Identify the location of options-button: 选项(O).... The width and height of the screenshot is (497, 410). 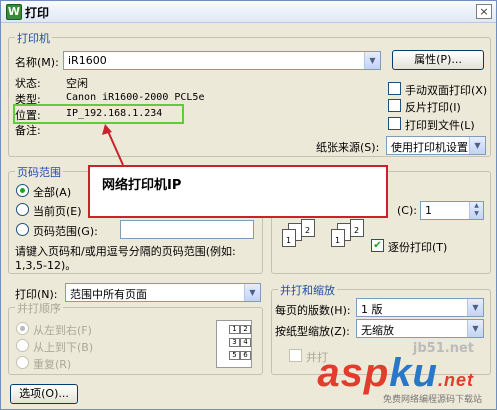
(44, 394).